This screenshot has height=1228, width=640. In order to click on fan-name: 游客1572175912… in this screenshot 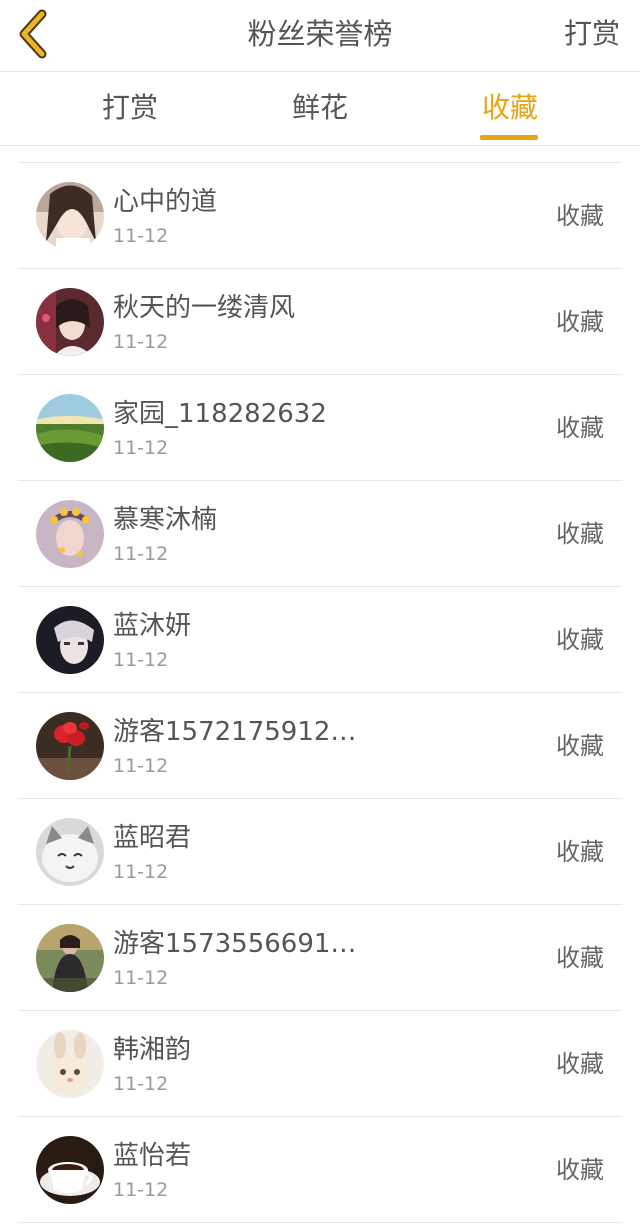, I will do `click(235, 732)`.